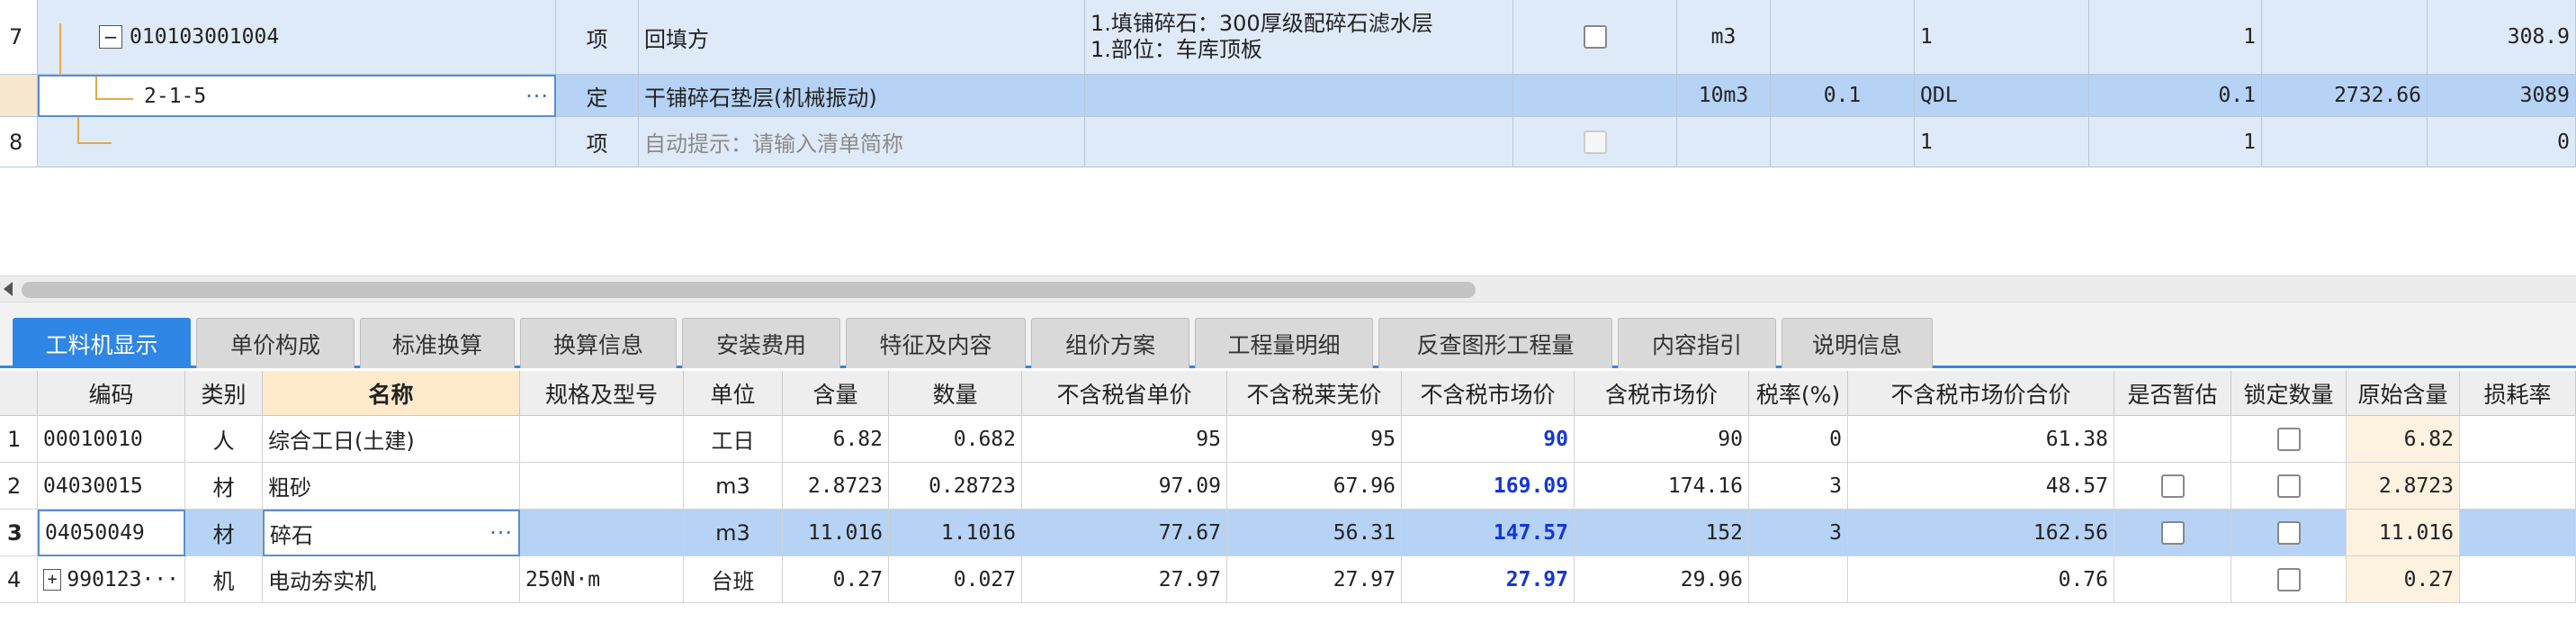 This screenshot has width=2576, height=641. I want to click on feature-cell: 1.填铺碎石：300厚级配碎石滤水层 1.部位：车库顶板, so click(1299, 37).